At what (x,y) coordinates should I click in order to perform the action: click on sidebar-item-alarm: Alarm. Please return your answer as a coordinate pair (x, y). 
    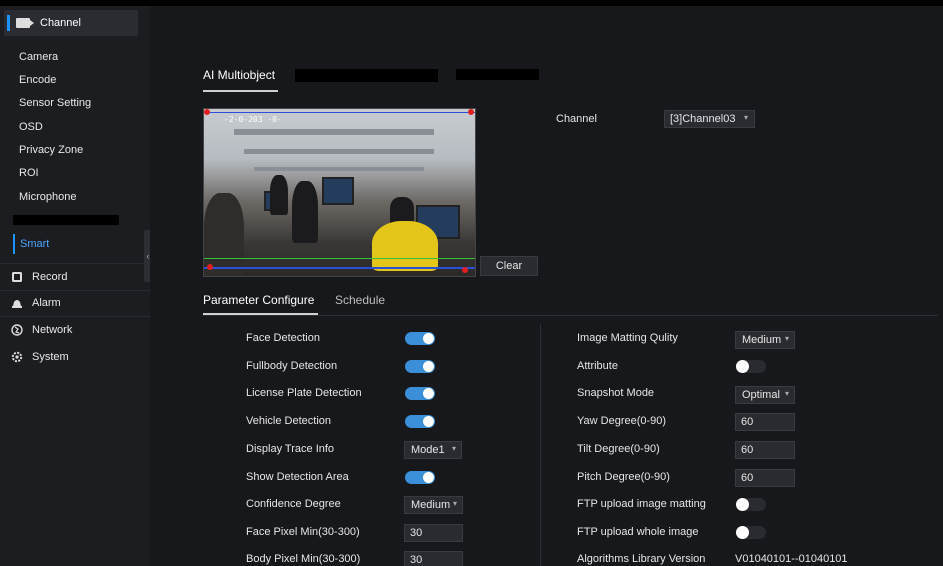
    Looking at the image, I should click on (36, 303).